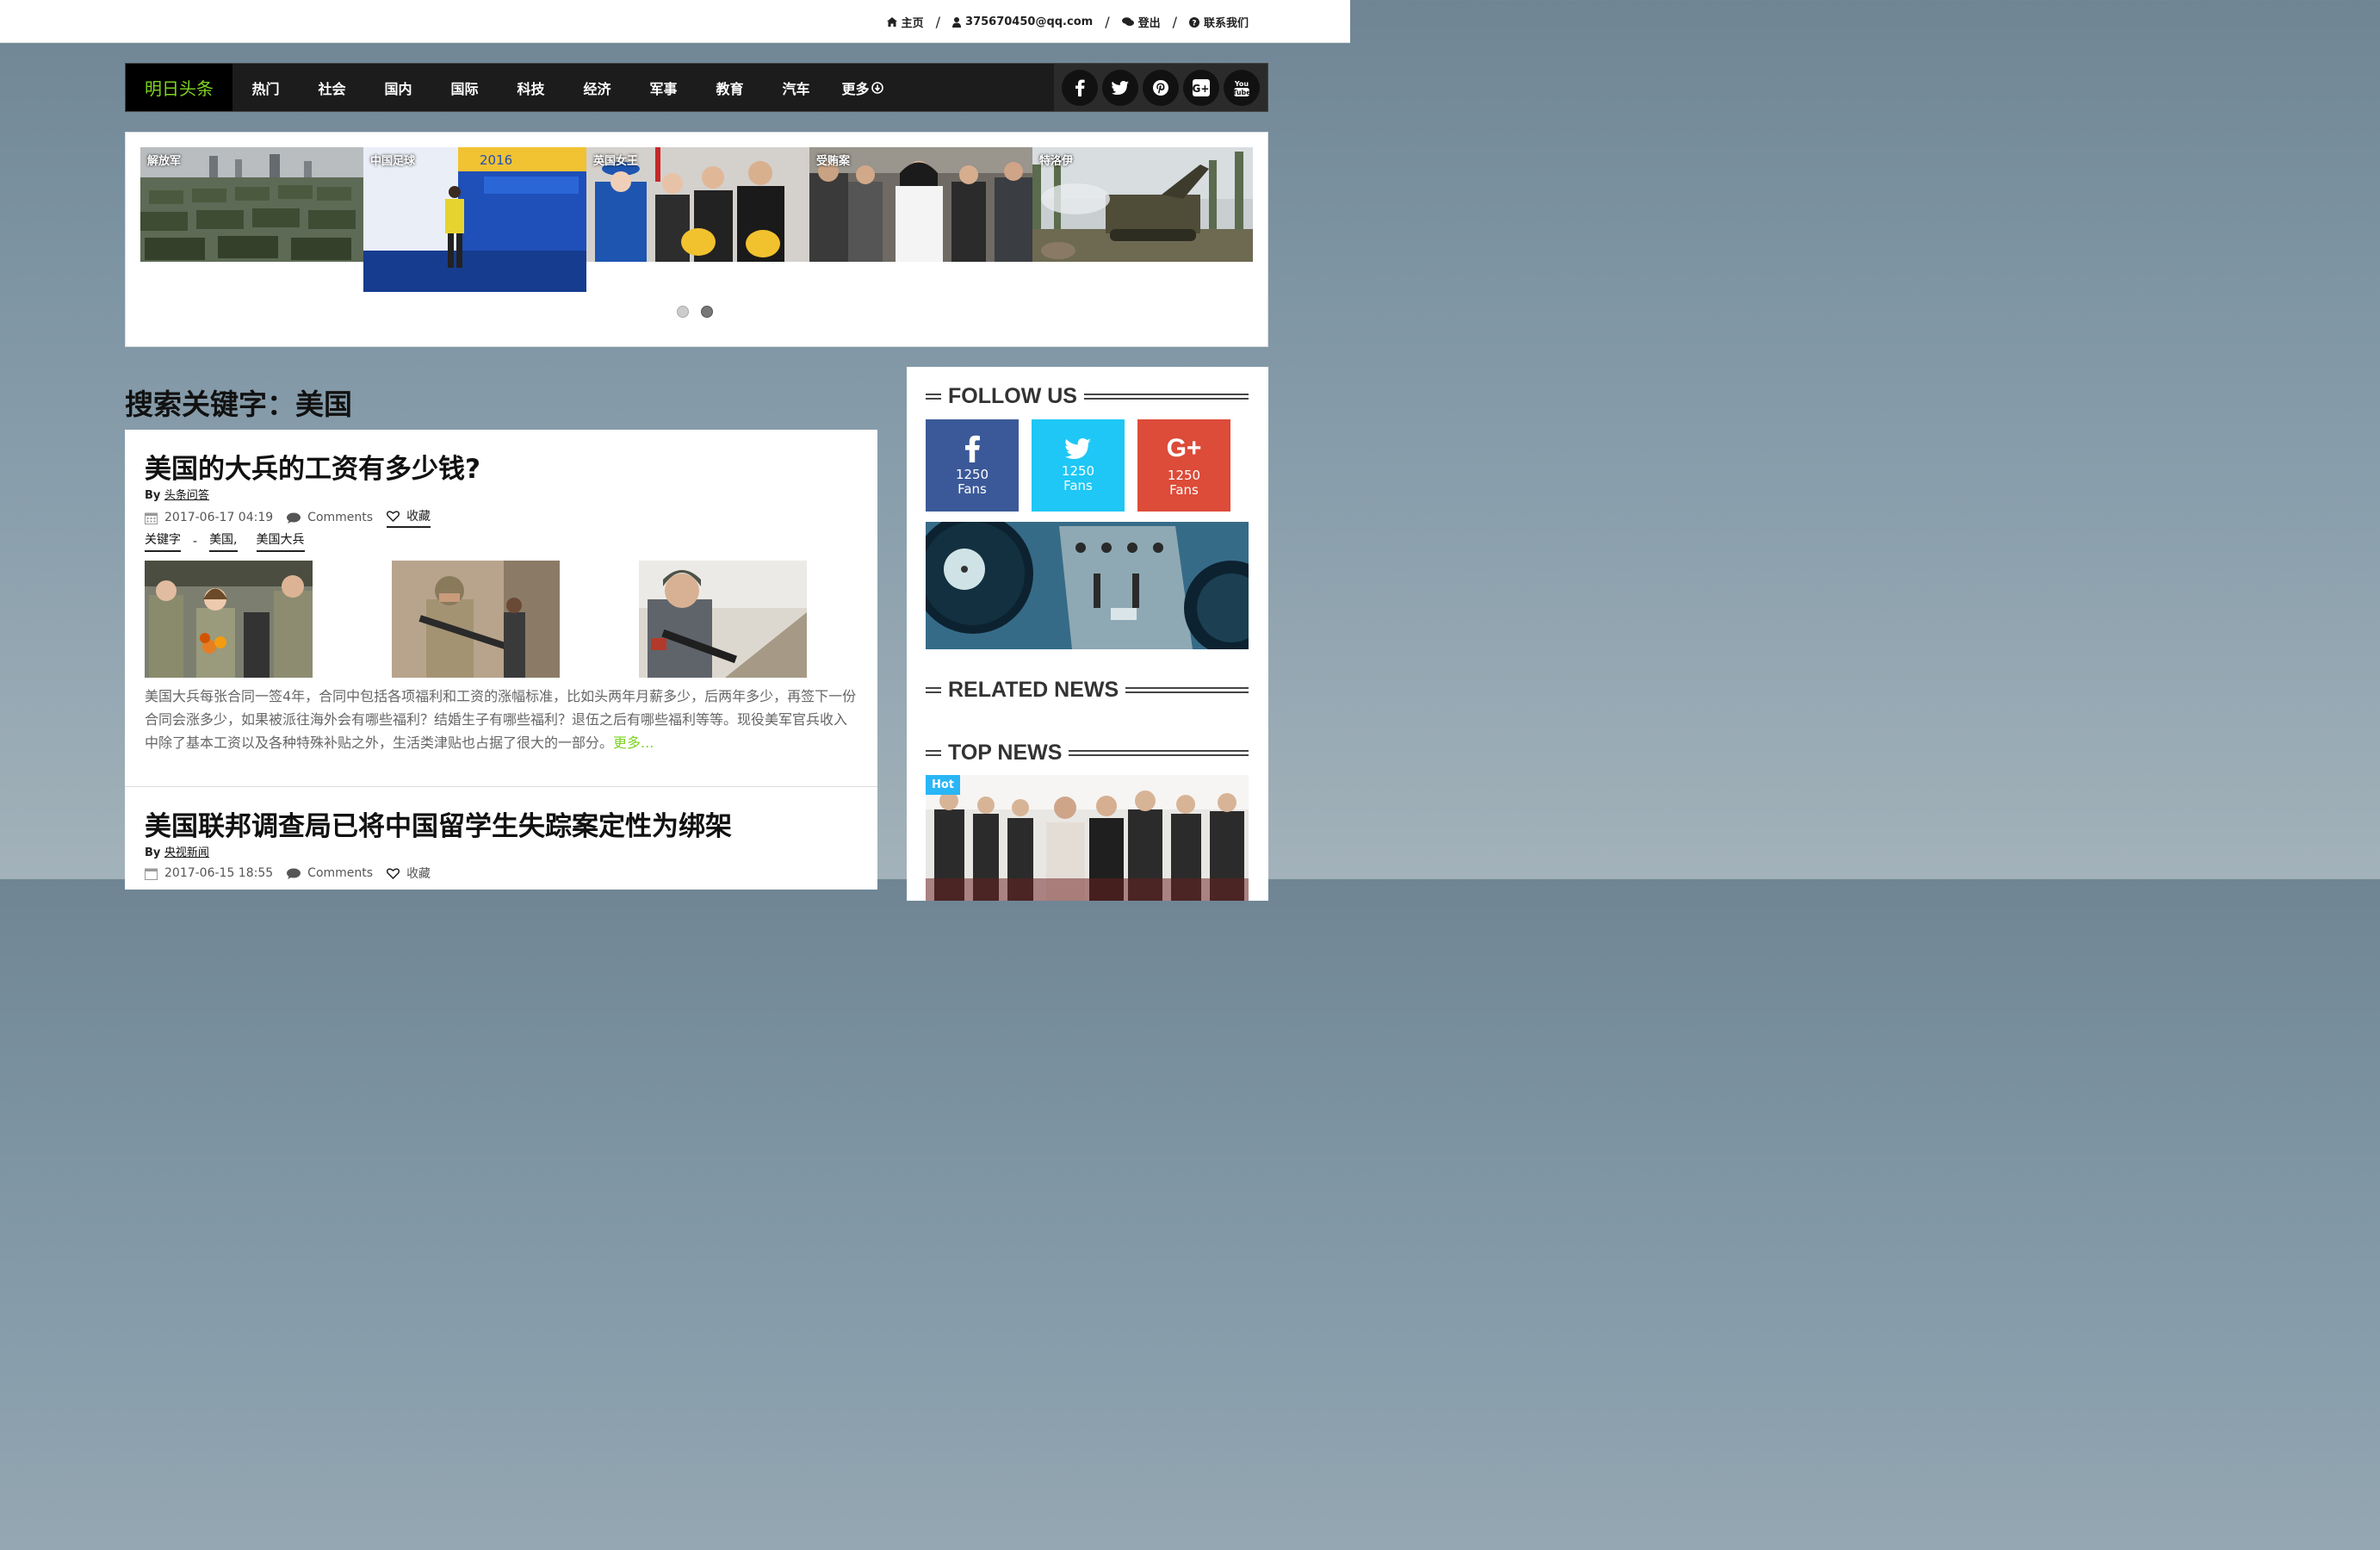 Image resolution: width=2380 pixels, height=1550 pixels. I want to click on top-news-item: Hot, so click(1087, 838).